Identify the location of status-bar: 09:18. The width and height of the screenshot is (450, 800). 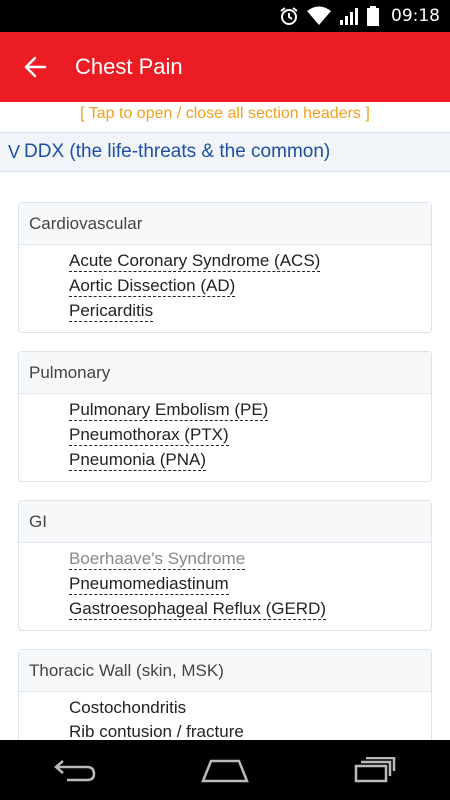
(225, 16).